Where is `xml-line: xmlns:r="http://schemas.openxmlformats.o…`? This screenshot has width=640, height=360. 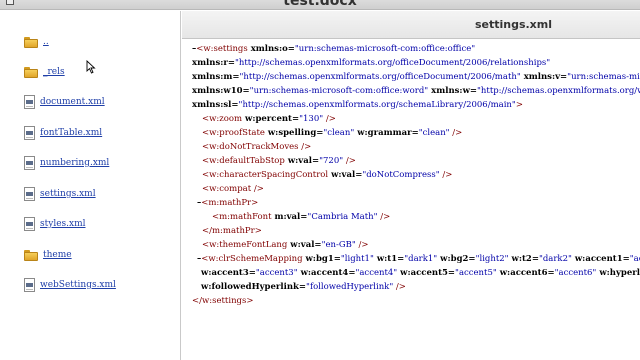
xml-line: xmlns:r="http://schemas.openxmlformats.o… is located at coordinates (371, 63).